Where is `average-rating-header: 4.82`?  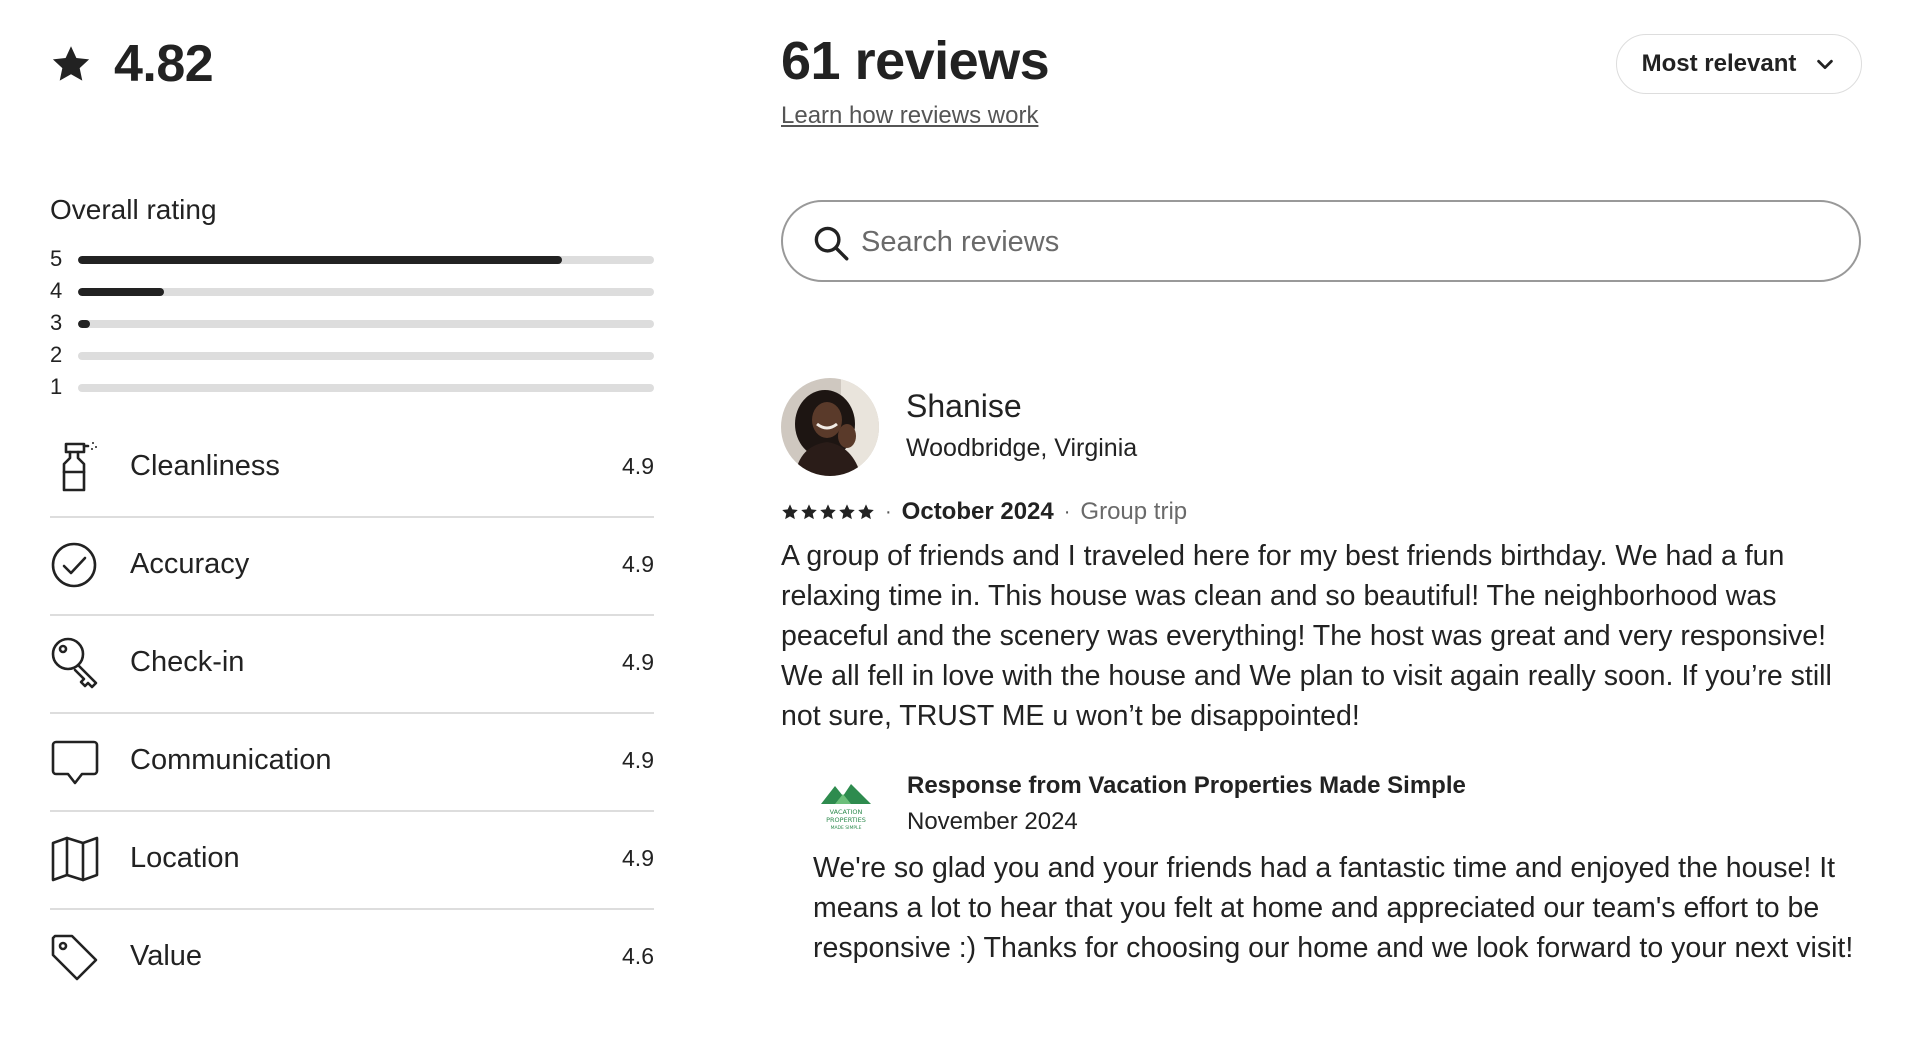 average-rating-header: 4.82 is located at coordinates (132, 64).